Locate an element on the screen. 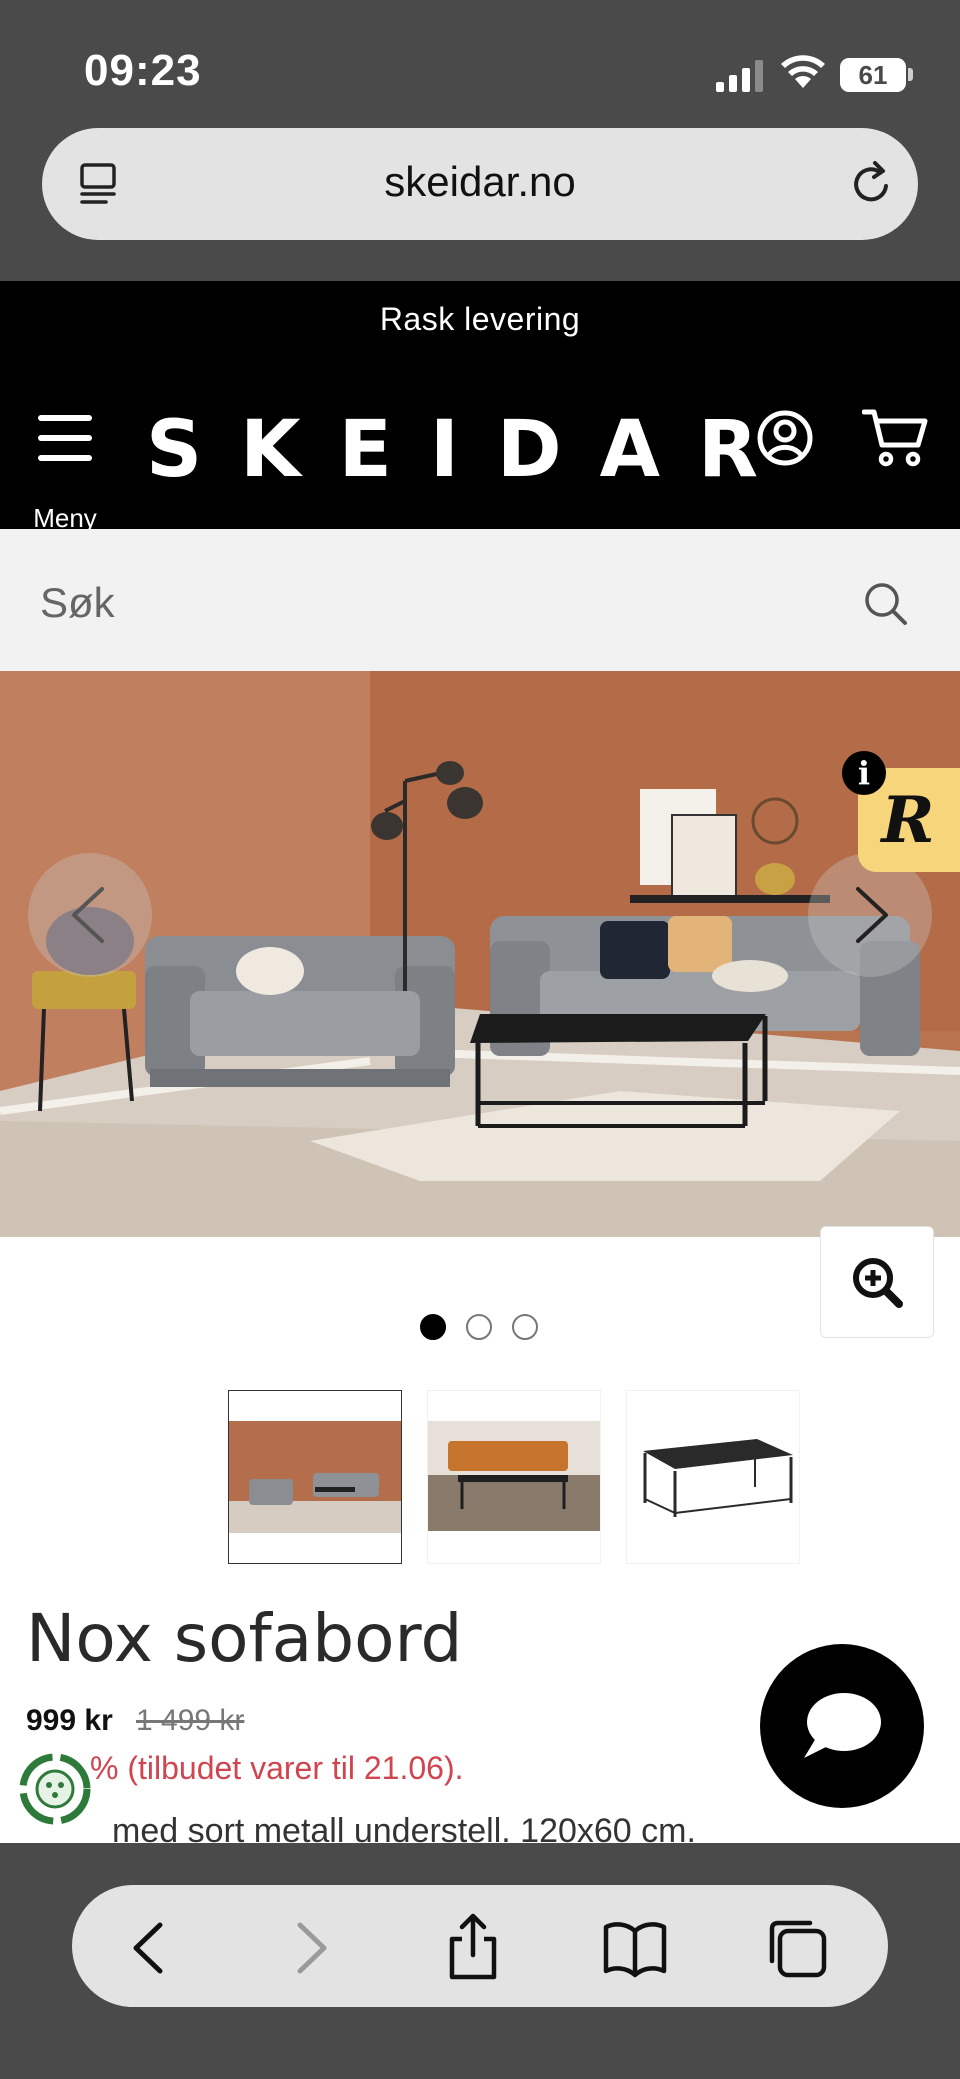 The height and width of the screenshot is (2079, 960). cart-icon is located at coordinates (895, 438).